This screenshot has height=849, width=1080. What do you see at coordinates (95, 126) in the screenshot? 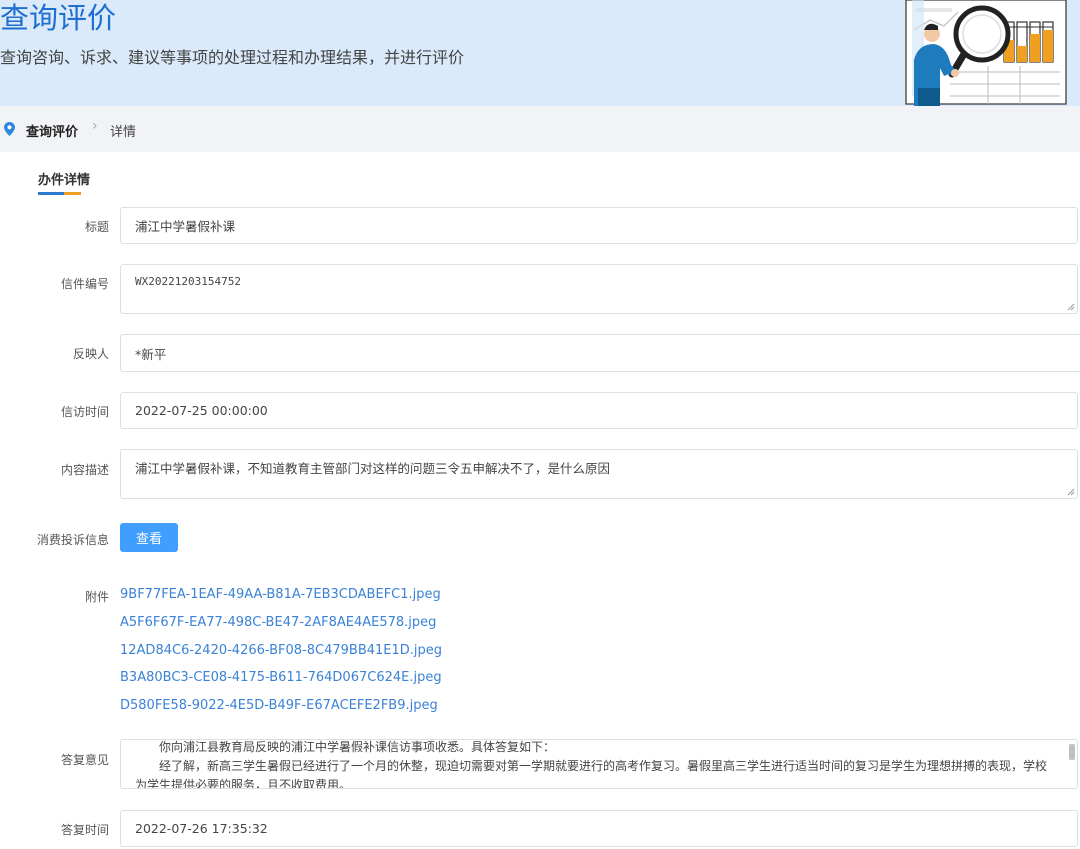
I see `chevron-right-icon: ›` at bounding box center [95, 126].